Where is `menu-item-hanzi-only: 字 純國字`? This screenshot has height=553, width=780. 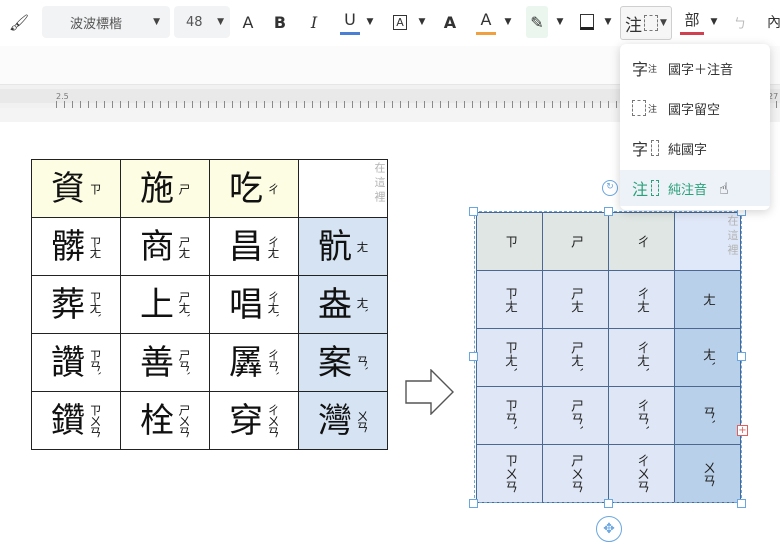
menu-item-hanzi-only: 字 純國字 is located at coordinates (695, 148).